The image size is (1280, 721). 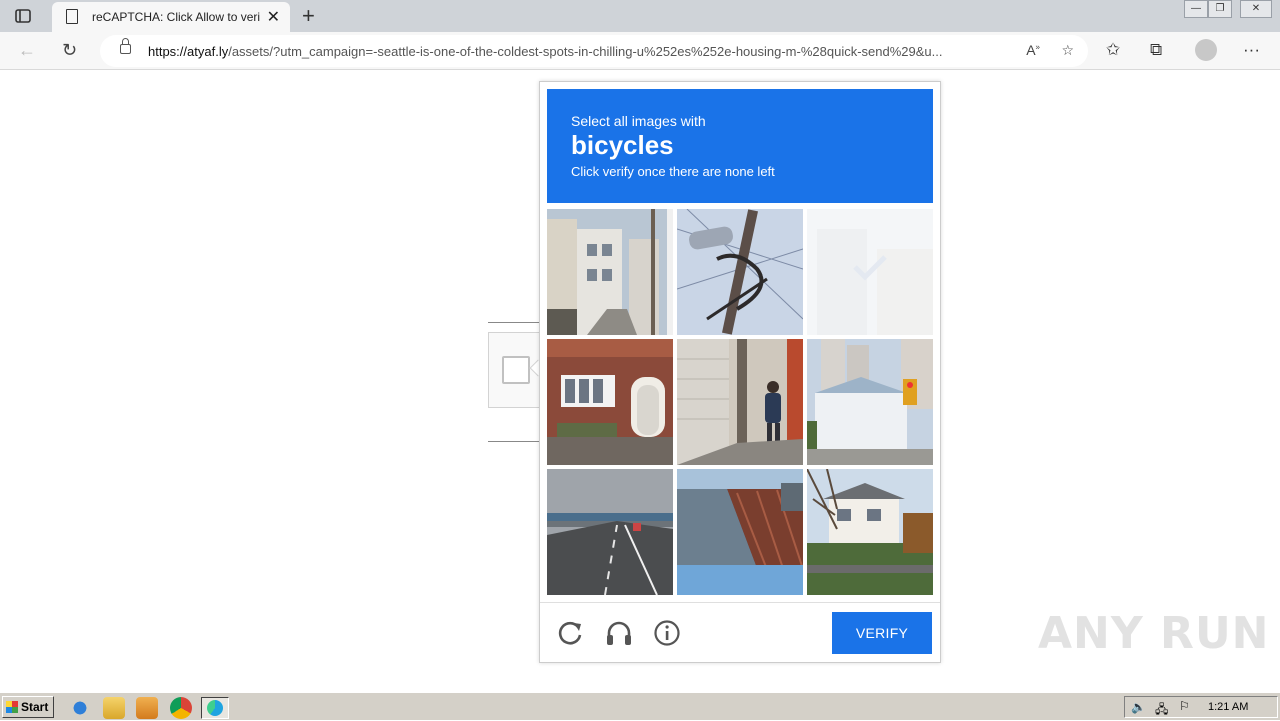 I want to click on minimize-button: —, so click(x=1196, y=9).